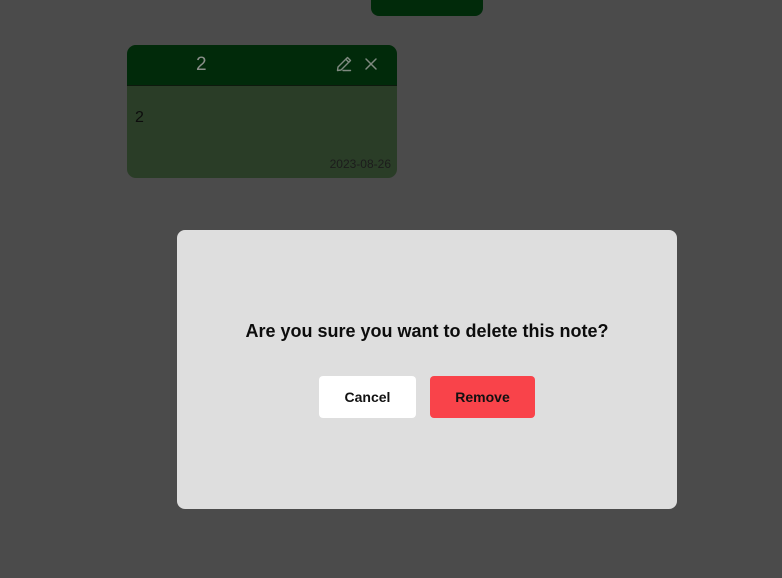 The width and height of the screenshot is (782, 578). I want to click on pencil-icon, so click(344, 64).